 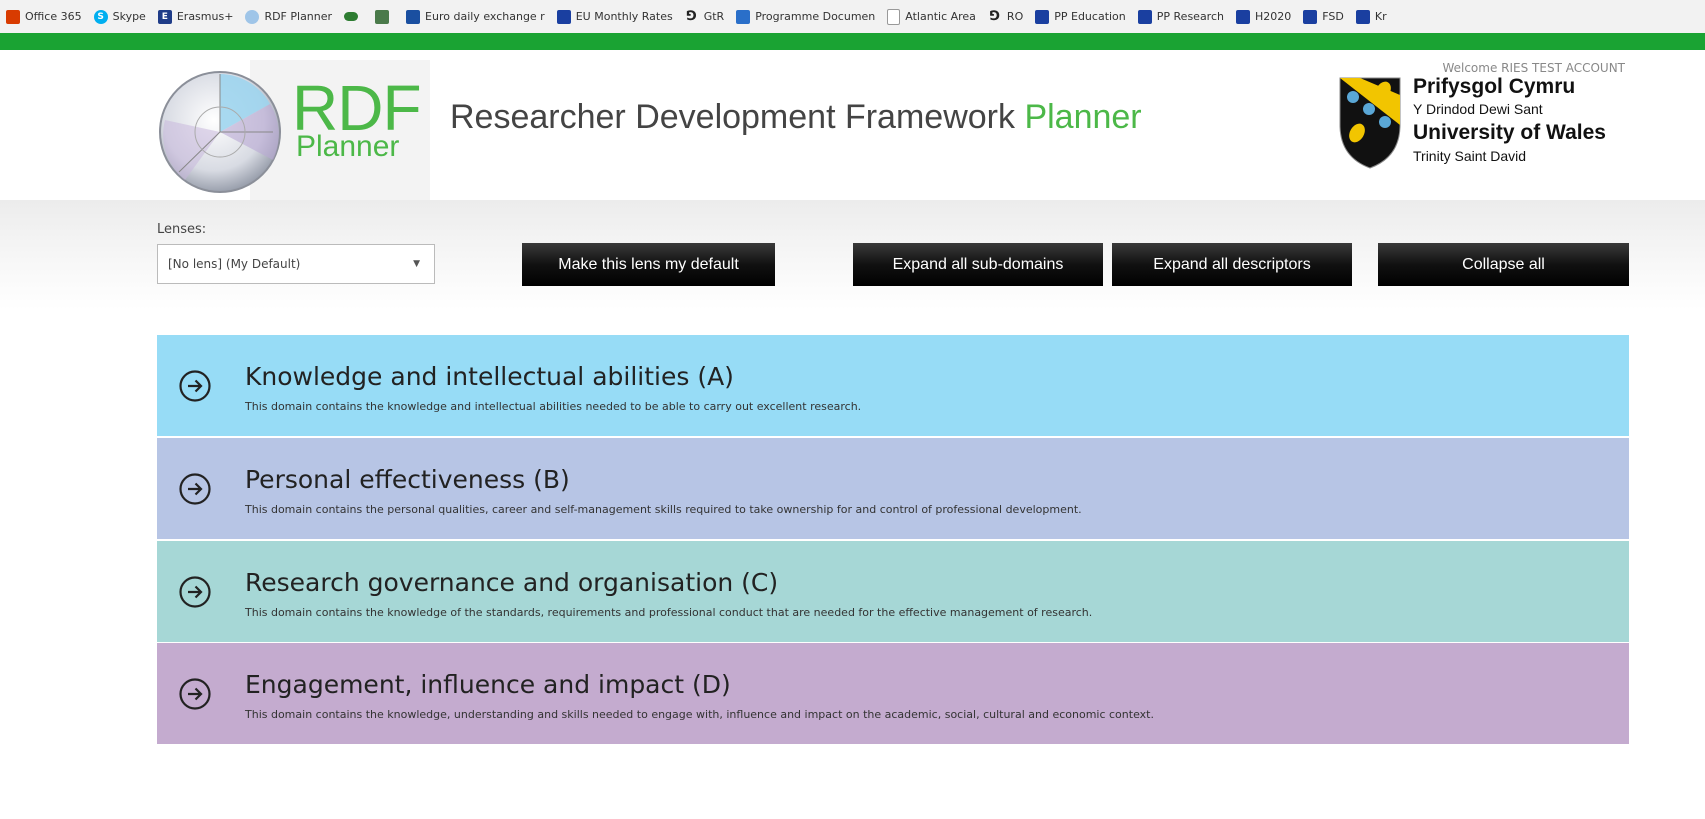 What do you see at coordinates (234, 264) in the screenshot?
I see `lens-select-value: [No lens] (My Default)` at bounding box center [234, 264].